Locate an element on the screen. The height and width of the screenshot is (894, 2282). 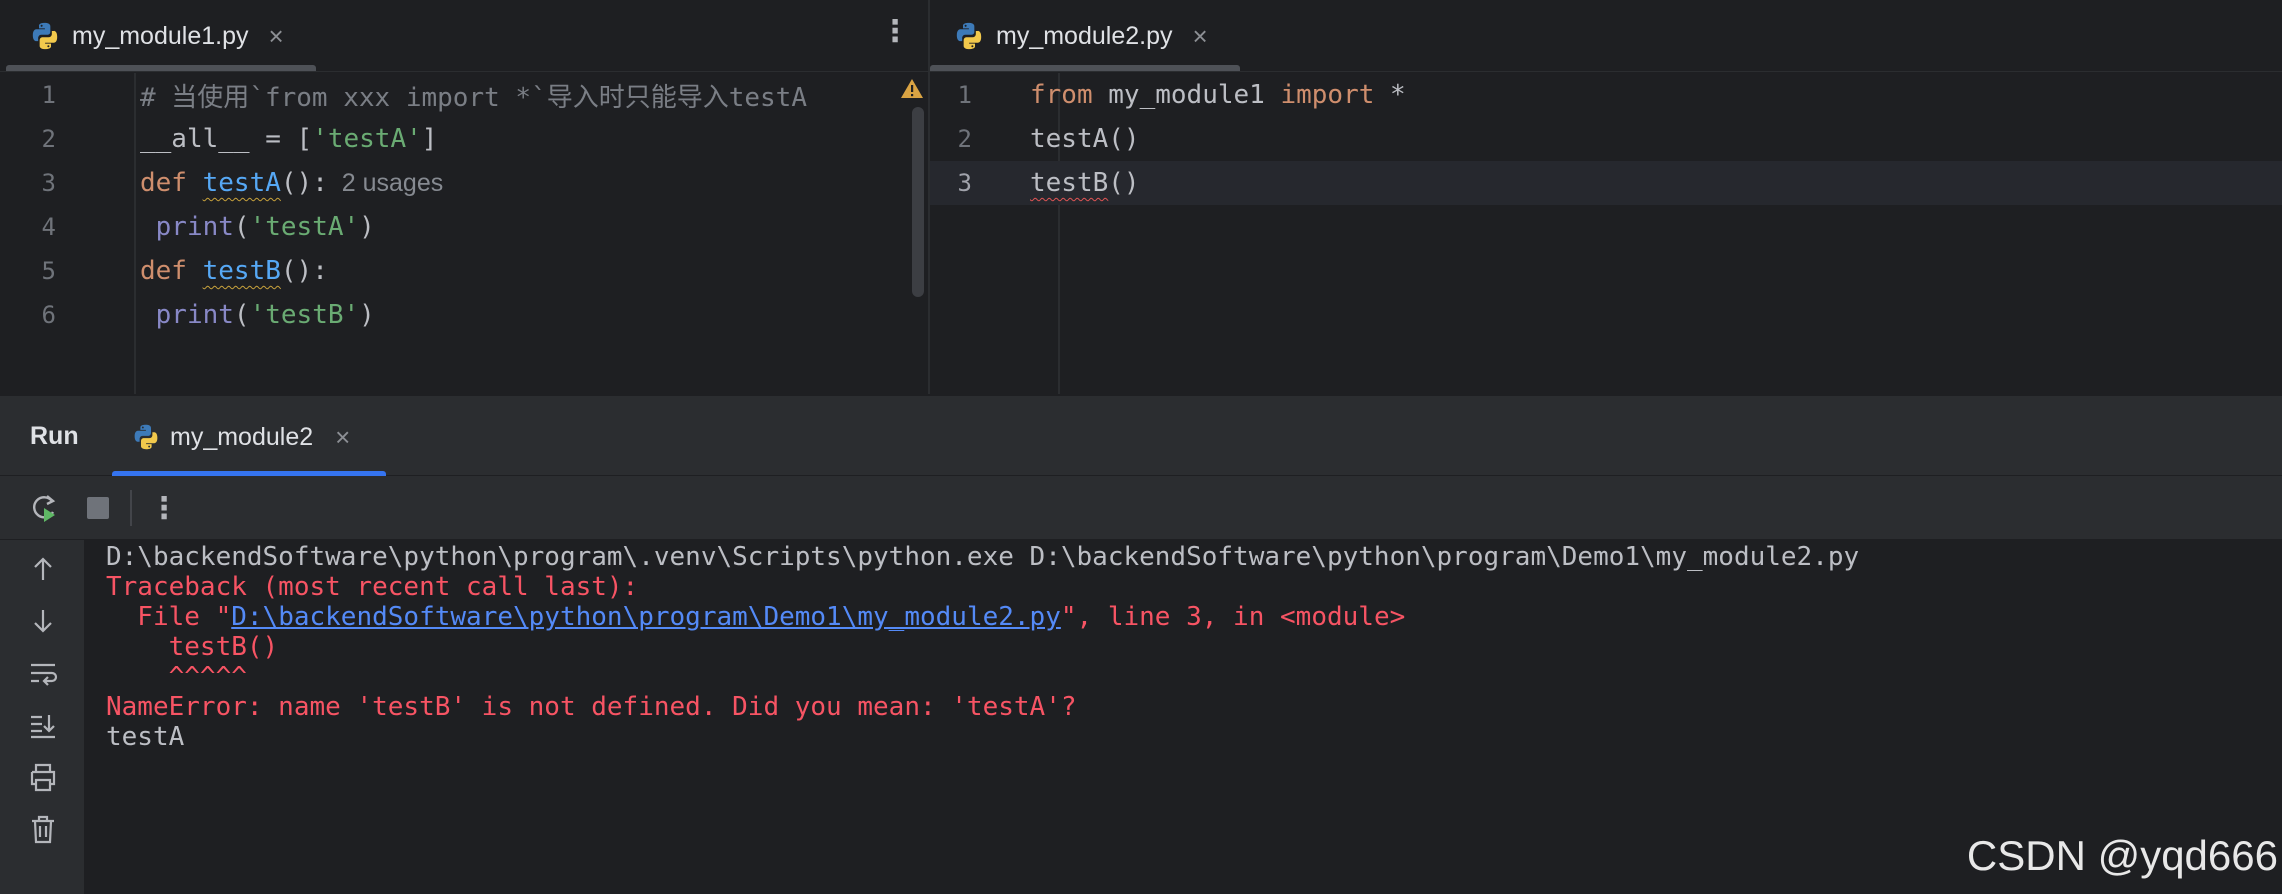
print-icon is located at coordinates (43, 777).